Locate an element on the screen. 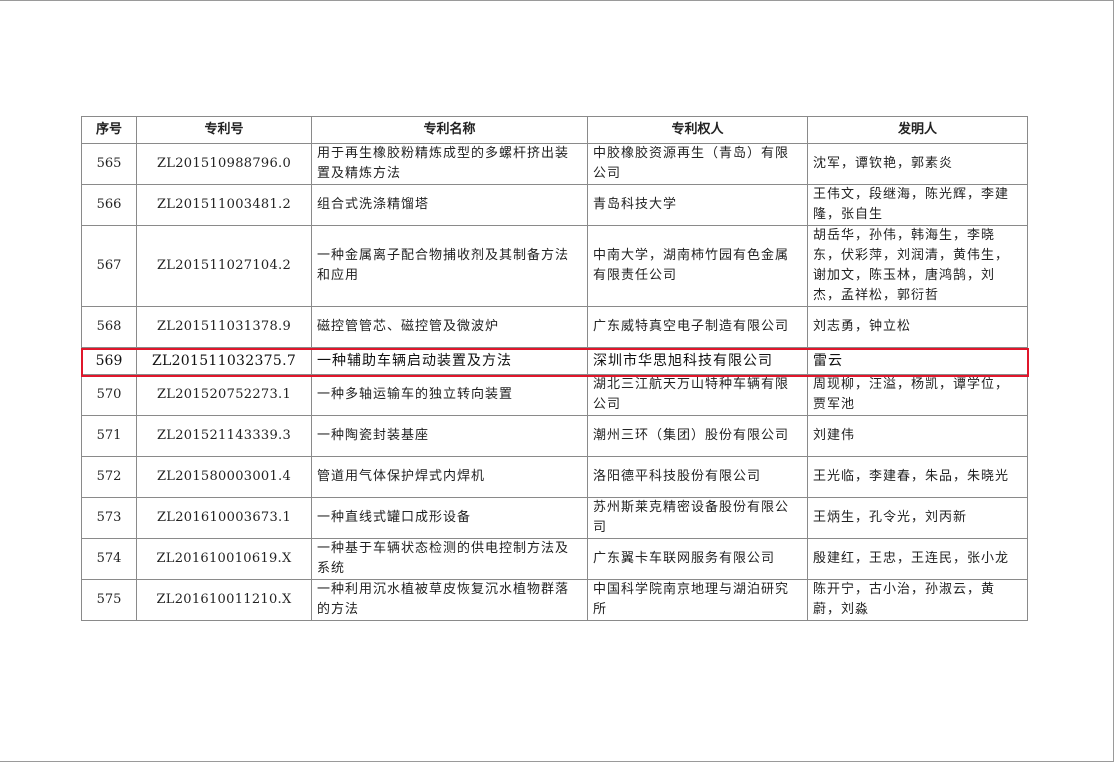 The image size is (1115, 762). cell-patent-no: ZL201520752273.1 is located at coordinates (224, 395).